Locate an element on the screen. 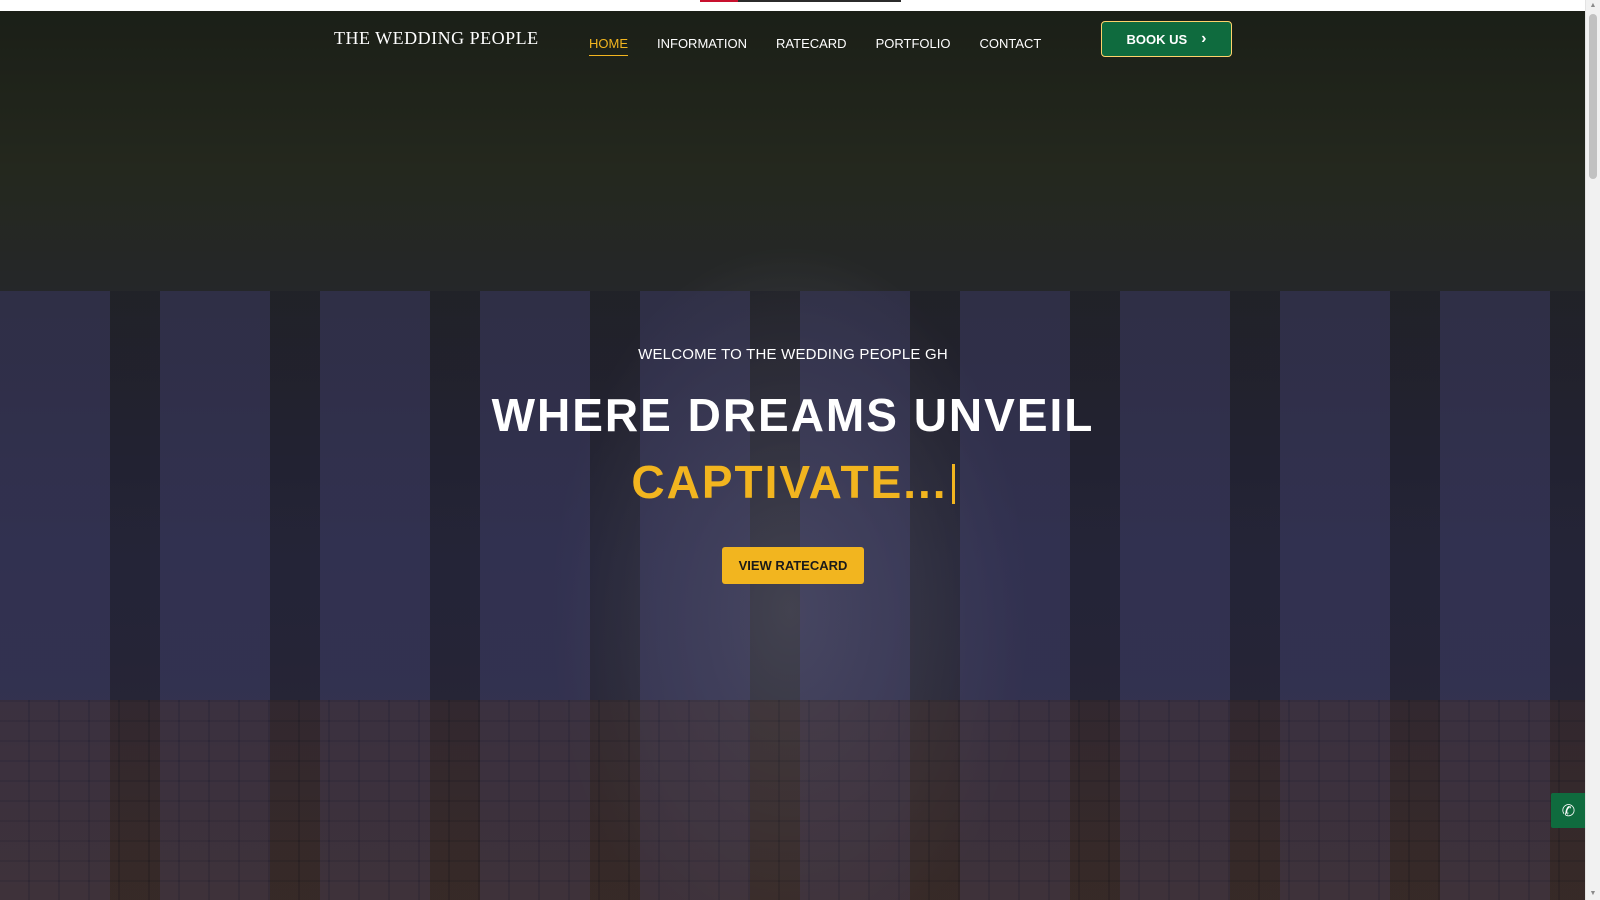  nav-item-ratecard: RATECARD is located at coordinates (811, 46).